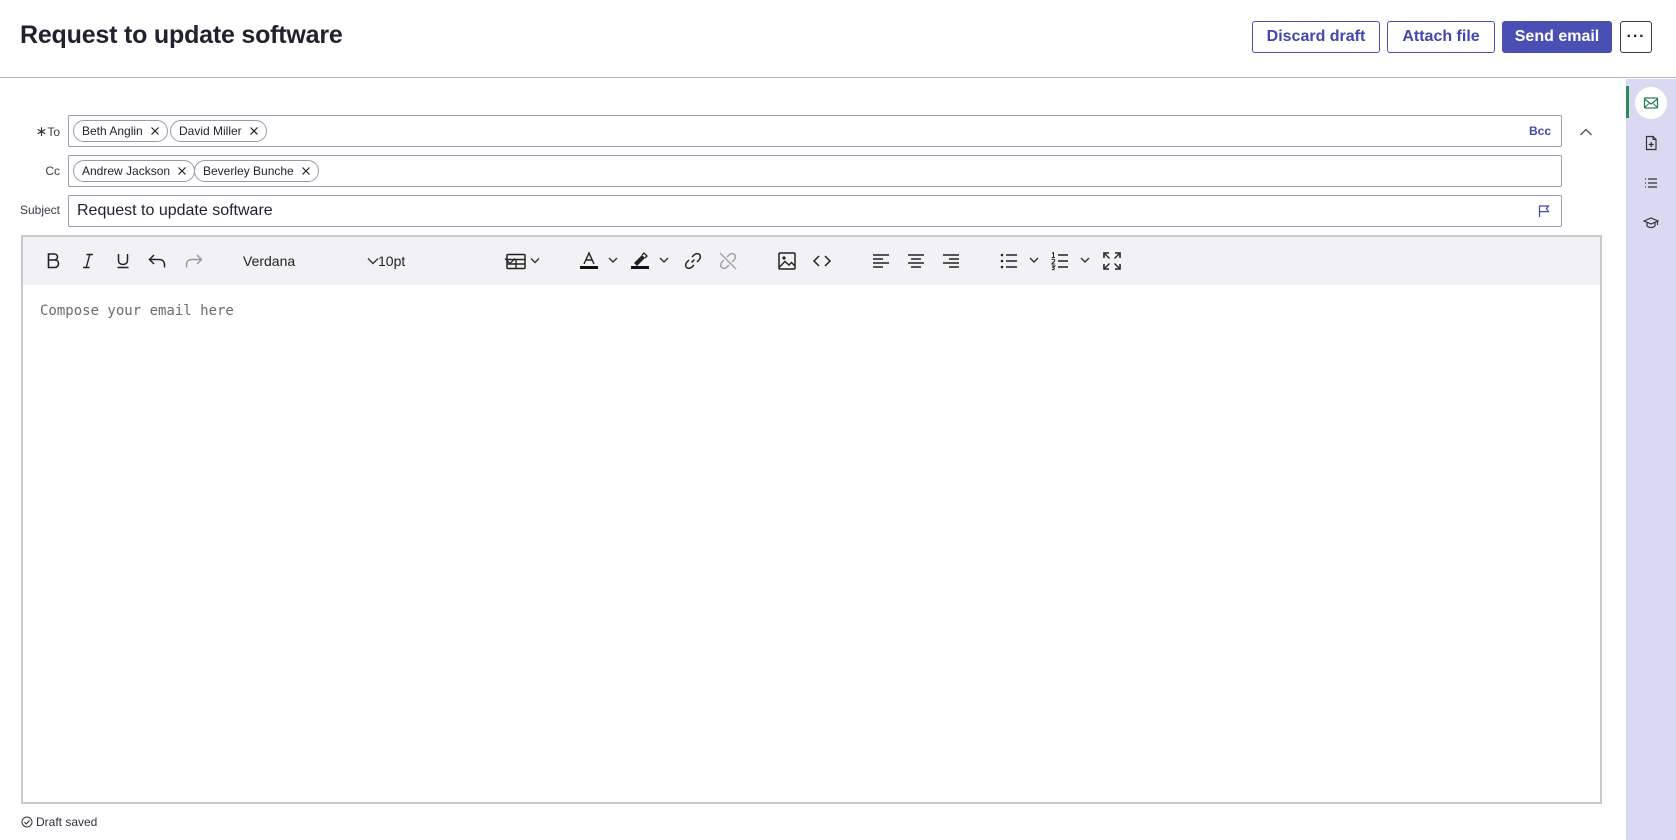  Describe the element at coordinates (123, 261) in the screenshot. I see `underline-icon` at that location.